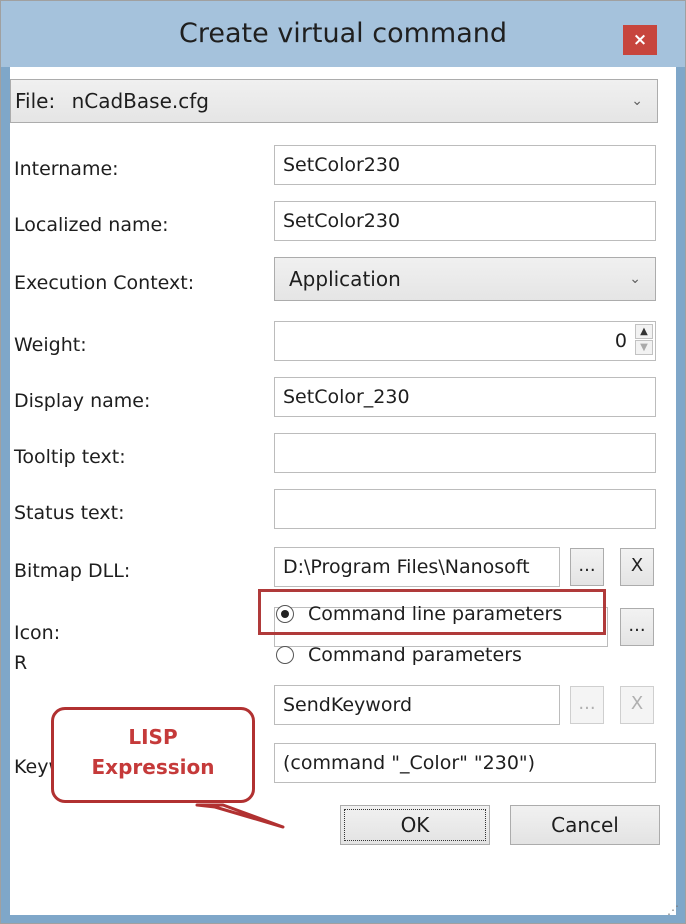 Image resolution: width=686 pixels, height=924 pixels. I want to click on callout-line-1: LISP, so click(153, 737).